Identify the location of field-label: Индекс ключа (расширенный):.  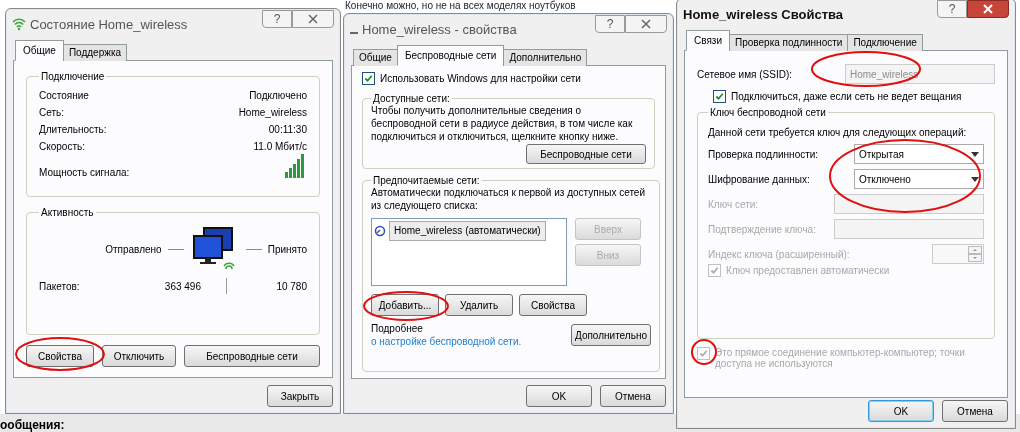
(779, 254).